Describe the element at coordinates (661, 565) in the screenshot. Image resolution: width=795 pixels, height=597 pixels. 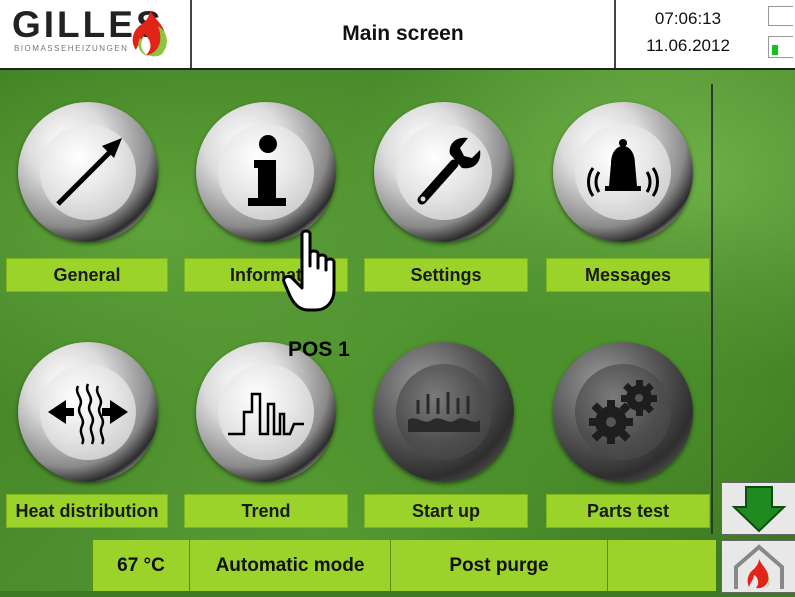
I see `status-extra` at that location.